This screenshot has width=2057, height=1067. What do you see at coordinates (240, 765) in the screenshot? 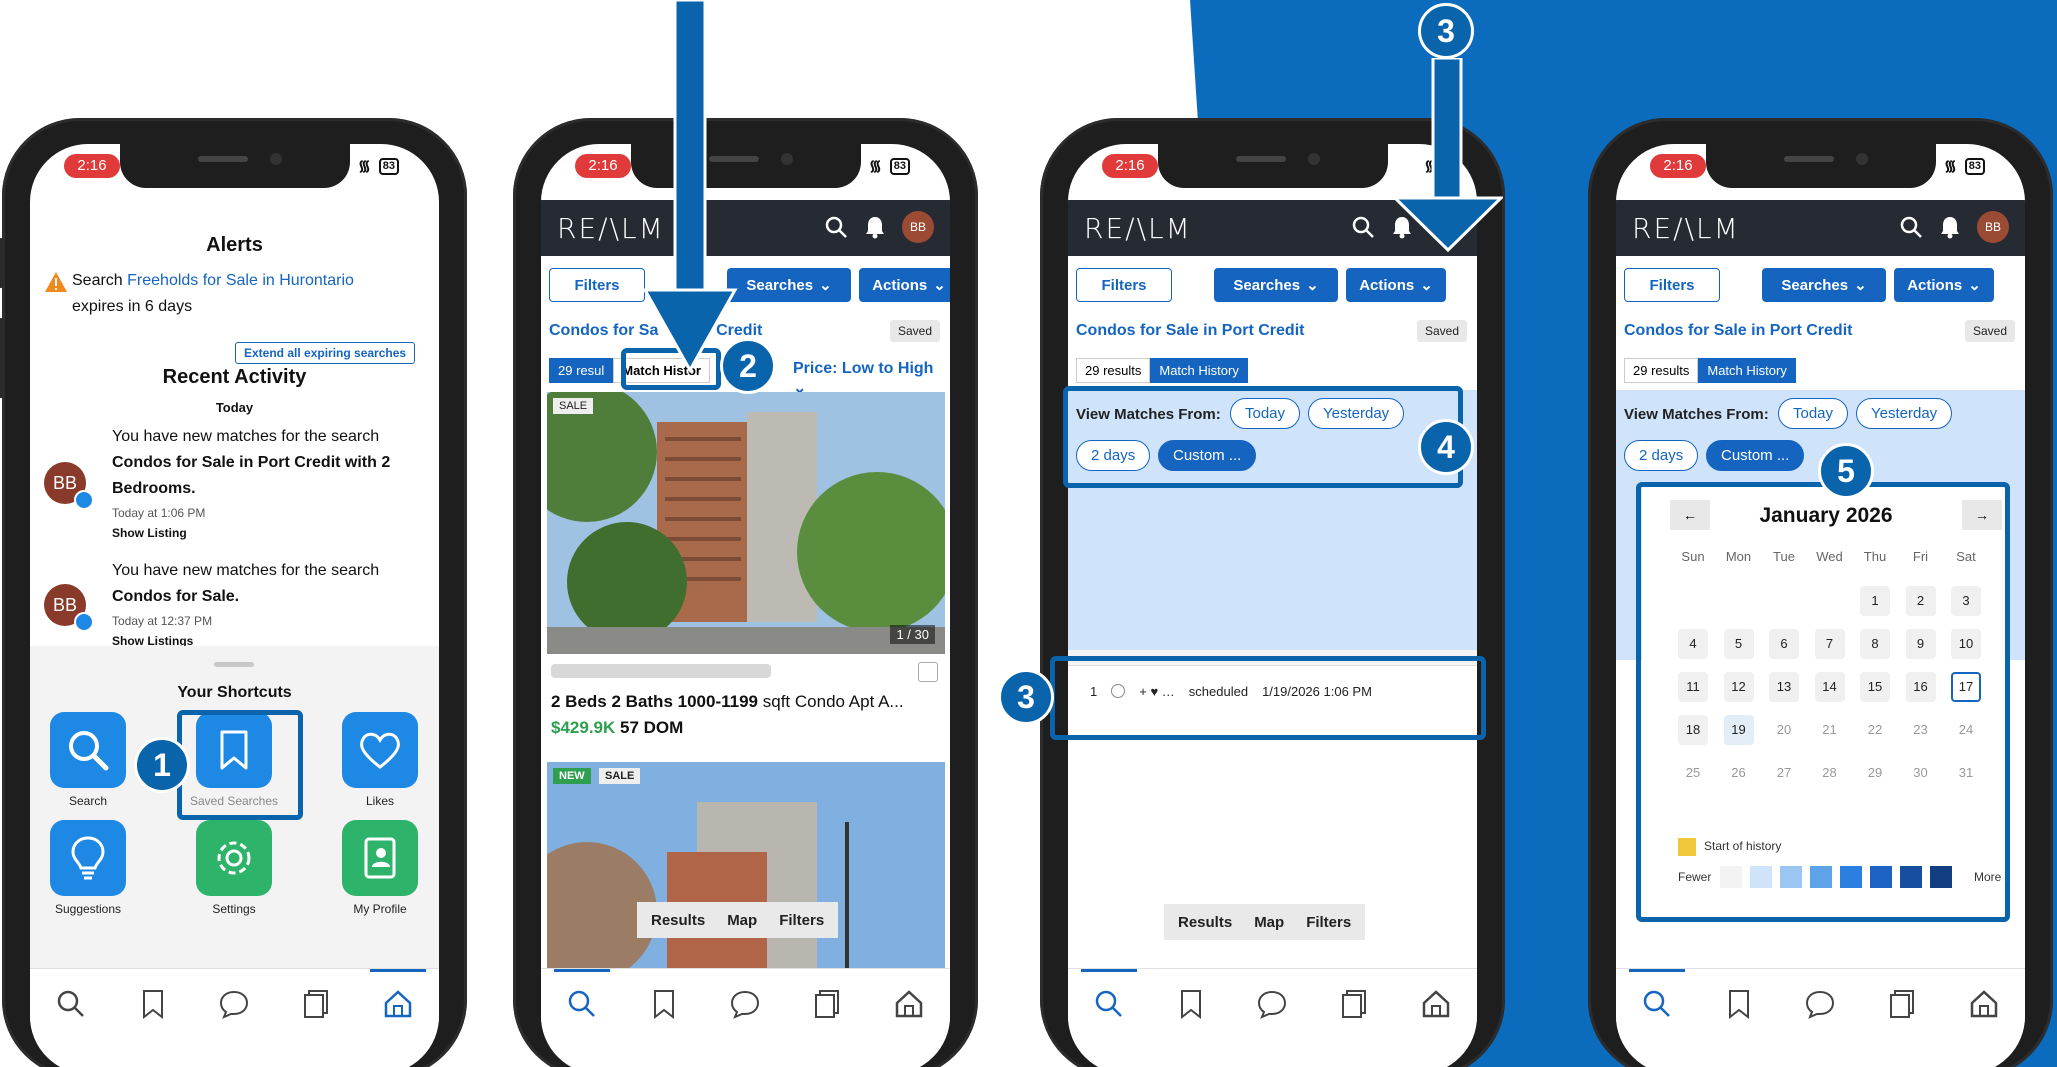
I see `callout-saved-searches` at bounding box center [240, 765].